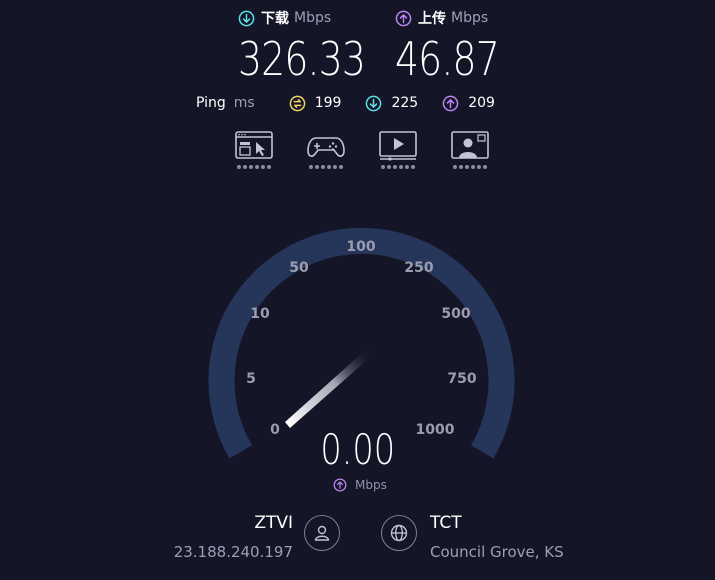 The height and width of the screenshot is (580, 715). I want to click on isp-button, so click(322, 533).